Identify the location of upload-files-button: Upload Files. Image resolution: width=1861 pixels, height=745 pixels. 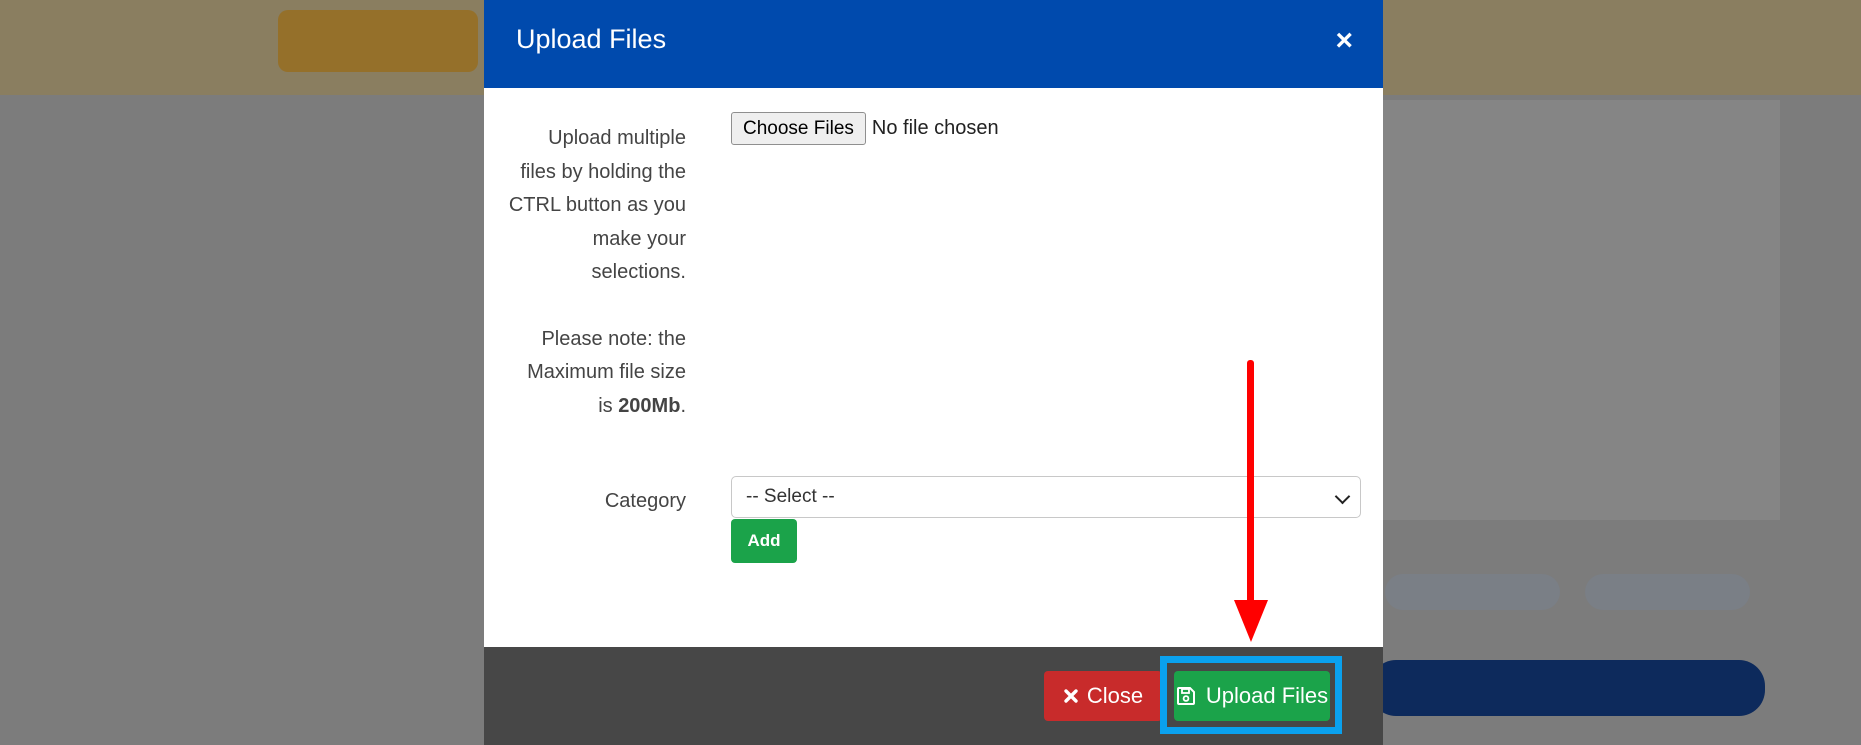
(1252, 696).